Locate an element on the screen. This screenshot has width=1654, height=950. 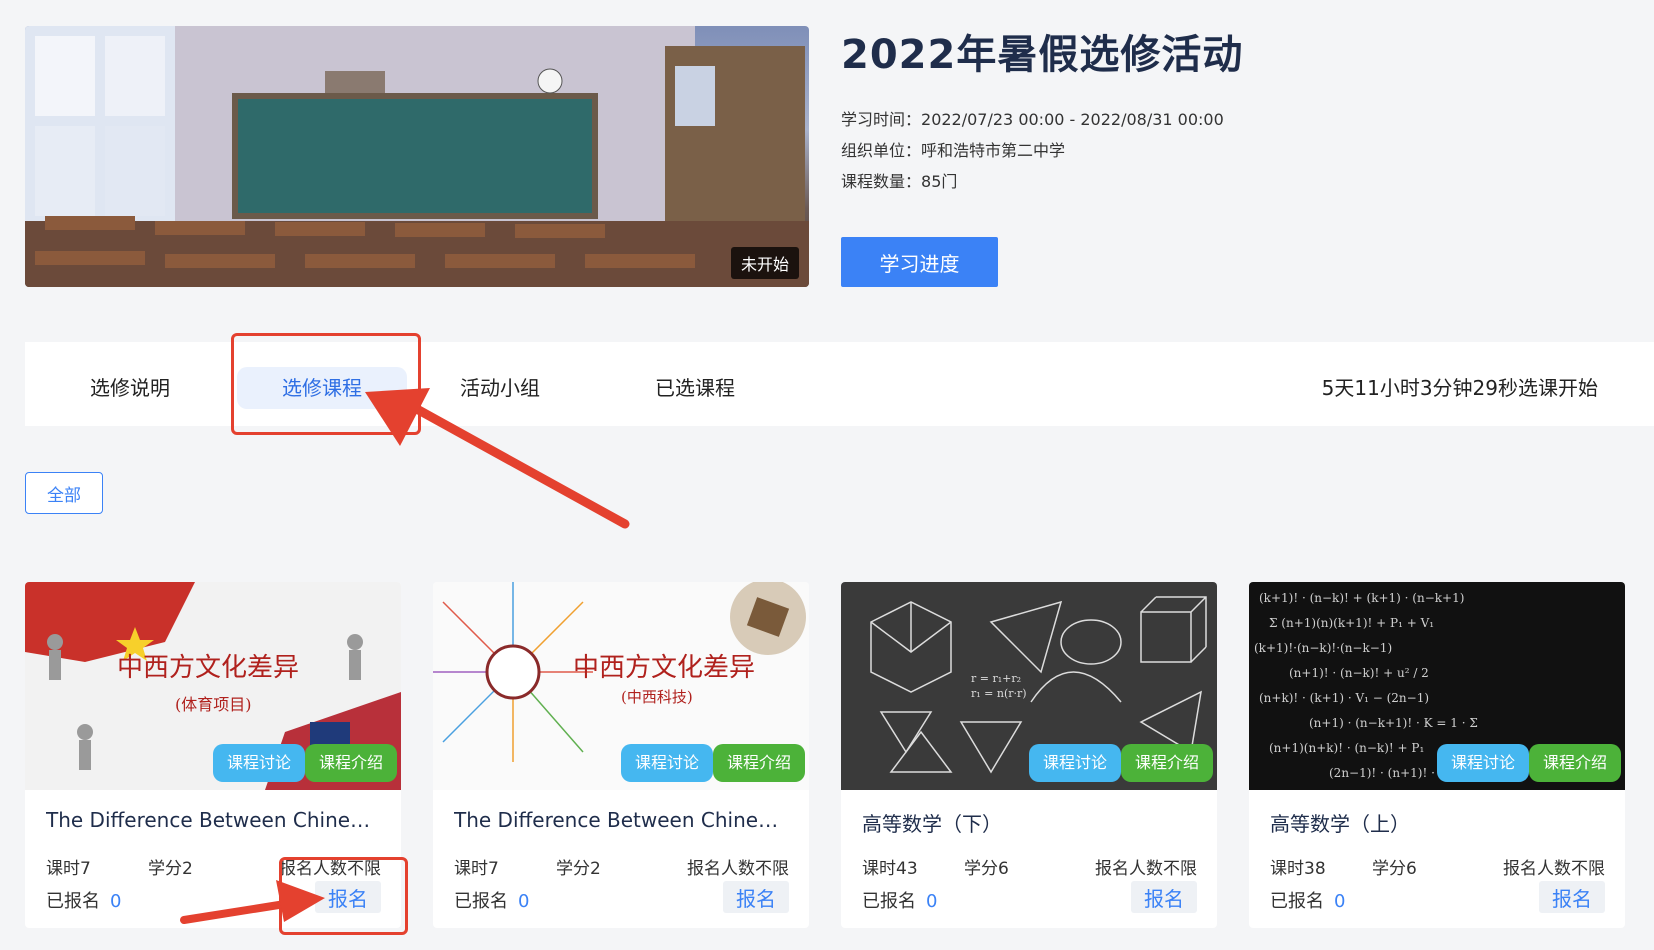
activity-banner-image: 未开始 is located at coordinates (417, 156).